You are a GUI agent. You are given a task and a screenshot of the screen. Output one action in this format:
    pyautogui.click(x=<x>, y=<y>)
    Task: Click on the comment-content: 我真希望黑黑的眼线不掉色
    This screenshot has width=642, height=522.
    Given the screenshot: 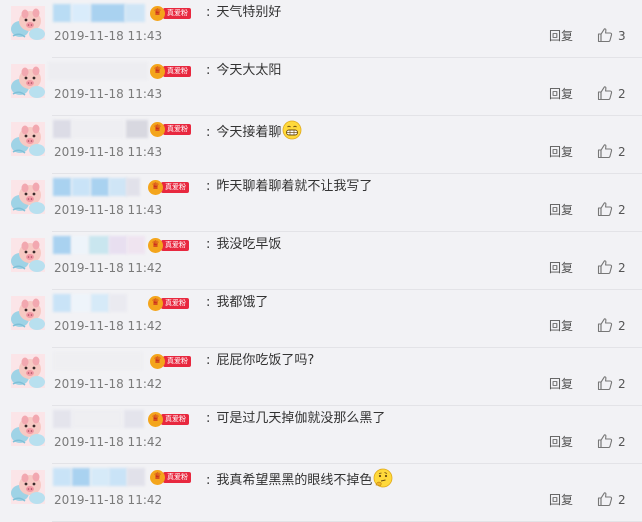 What is the action you would take?
    pyautogui.click(x=294, y=480)
    